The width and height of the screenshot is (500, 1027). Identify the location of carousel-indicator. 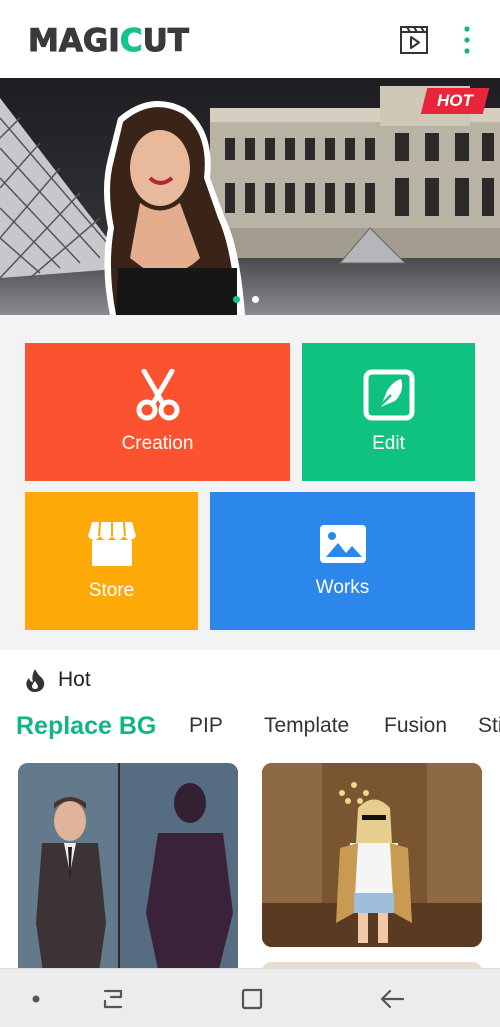
(246, 299).